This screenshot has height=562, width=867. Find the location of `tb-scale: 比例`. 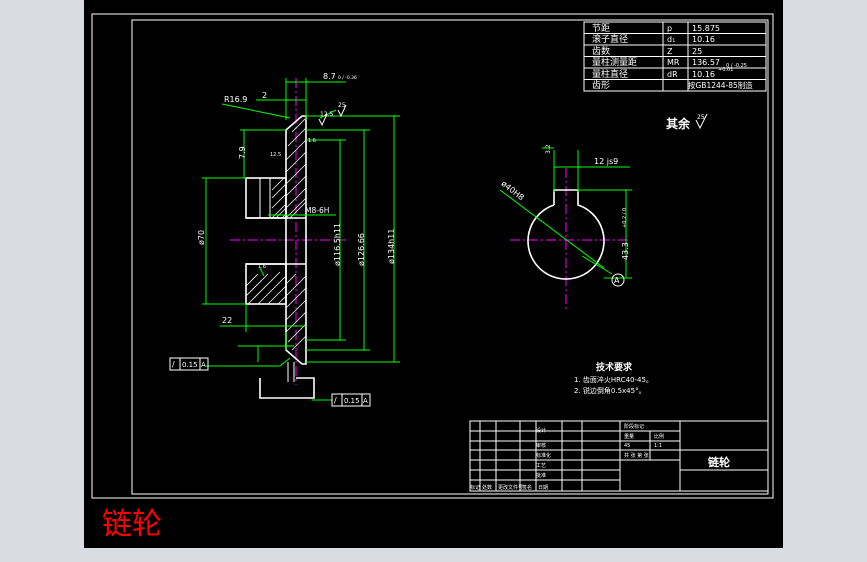

tb-scale: 比例 is located at coordinates (659, 436).